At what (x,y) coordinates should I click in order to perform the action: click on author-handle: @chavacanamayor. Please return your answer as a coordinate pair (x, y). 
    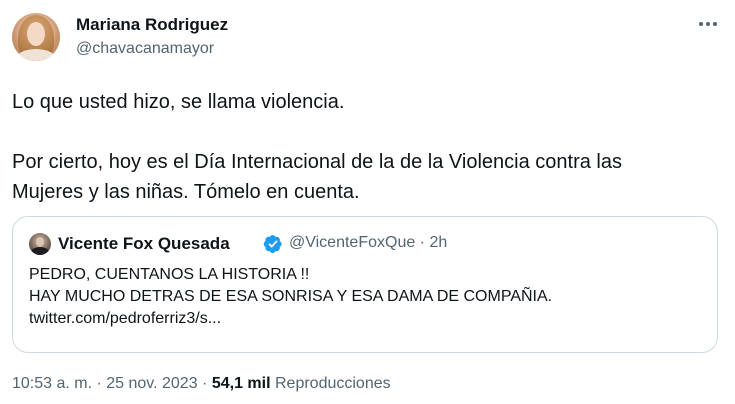
    Looking at the image, I should click on (145, 49).